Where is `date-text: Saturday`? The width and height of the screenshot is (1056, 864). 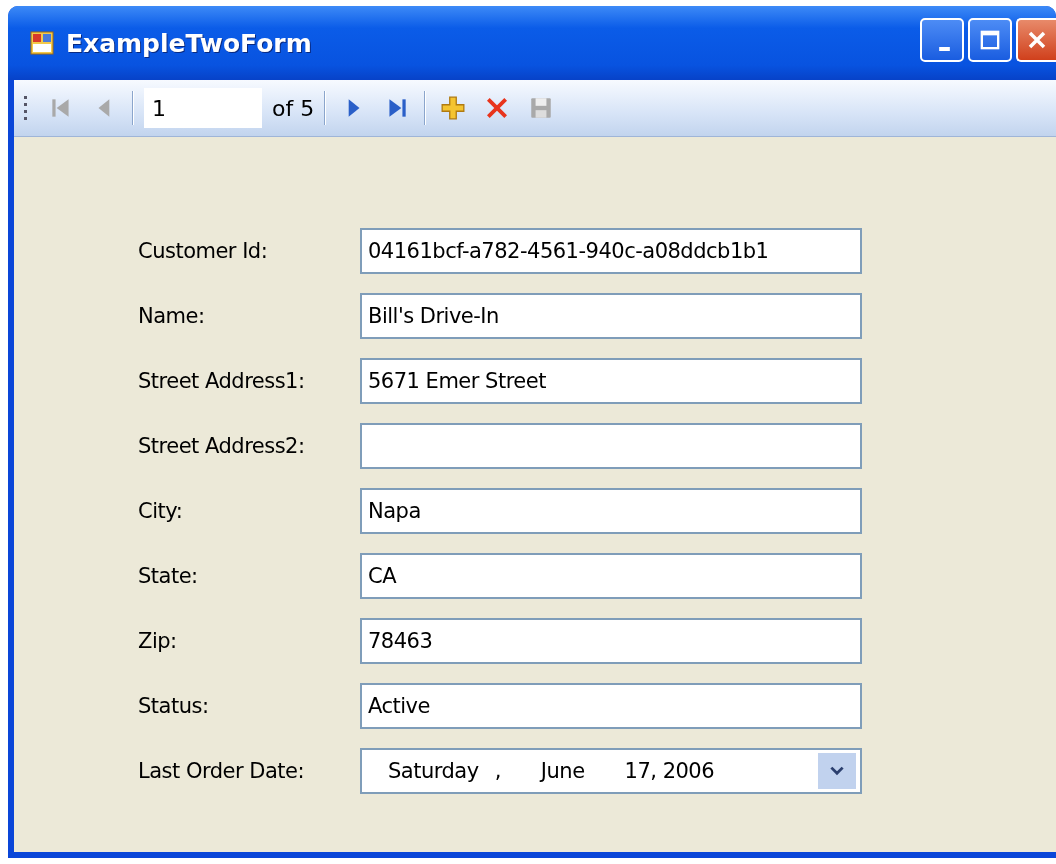 date-text: Saturday is located at coordinates (433, 771).